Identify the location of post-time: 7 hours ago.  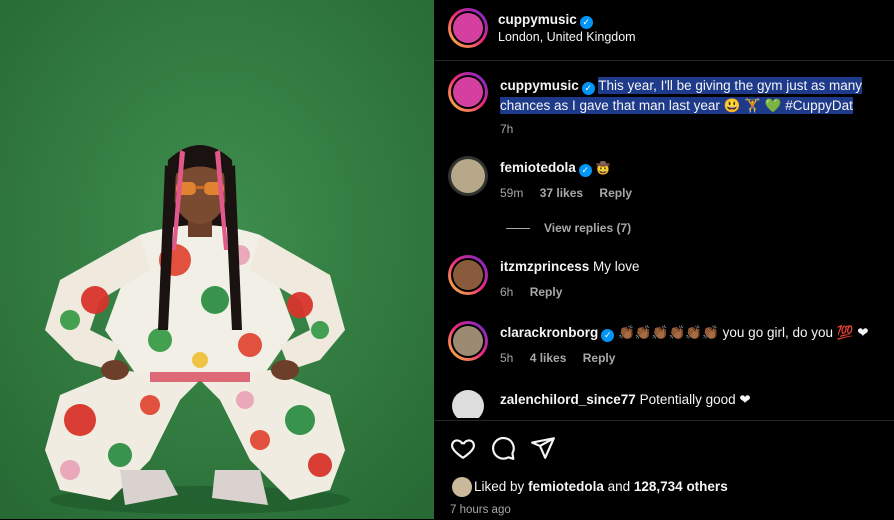
(480, 510).